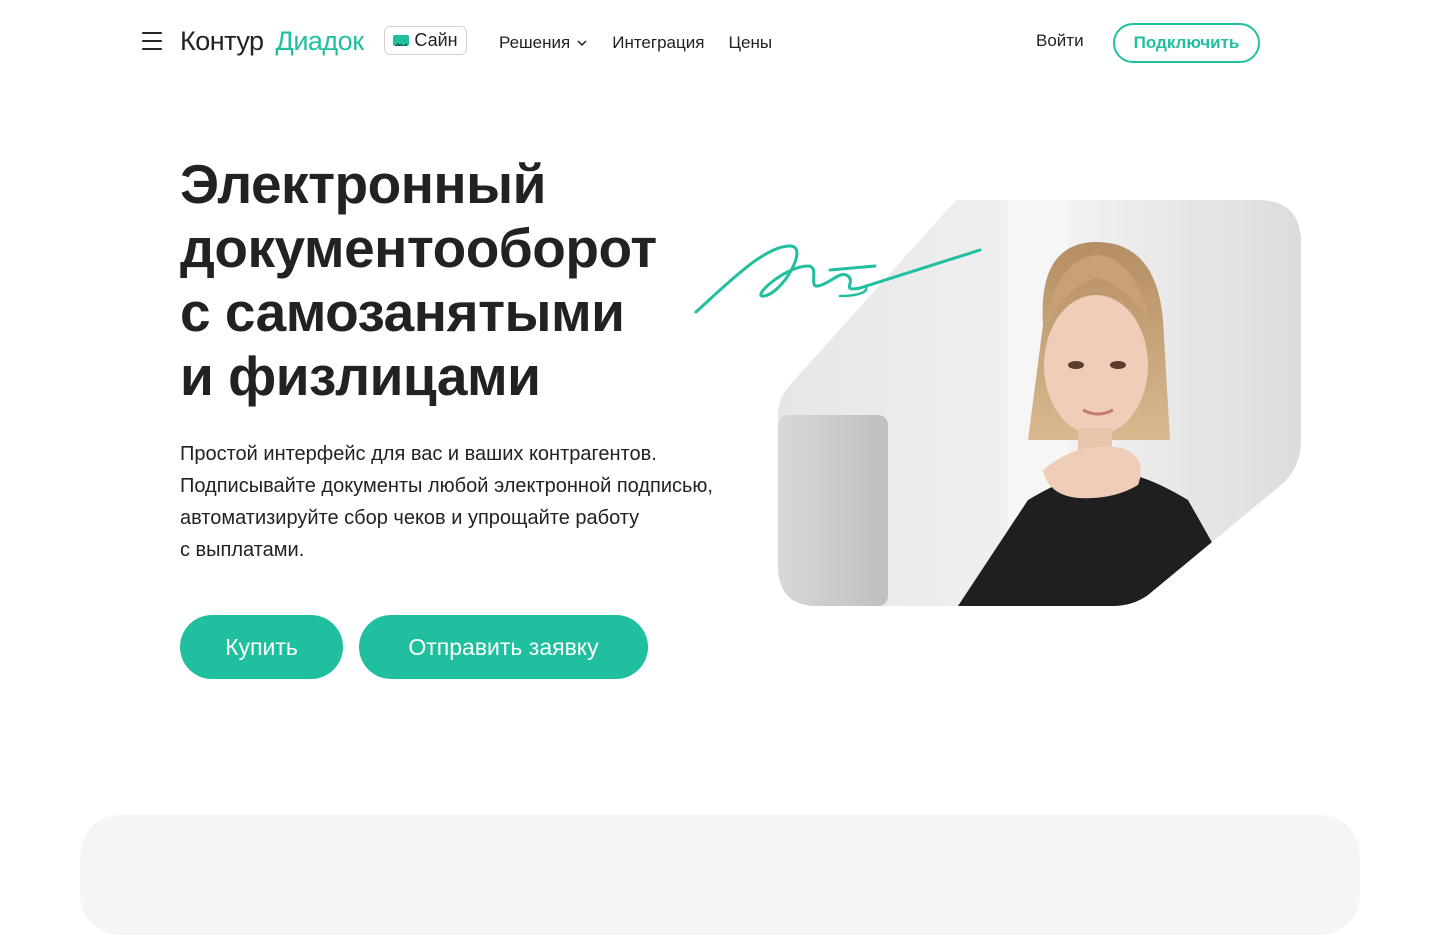 This screenshot has width=1440, height=935. Describe the element at coordinates (1186, 43) in the screenshot. I see `connect-button: Подключить` at that location.